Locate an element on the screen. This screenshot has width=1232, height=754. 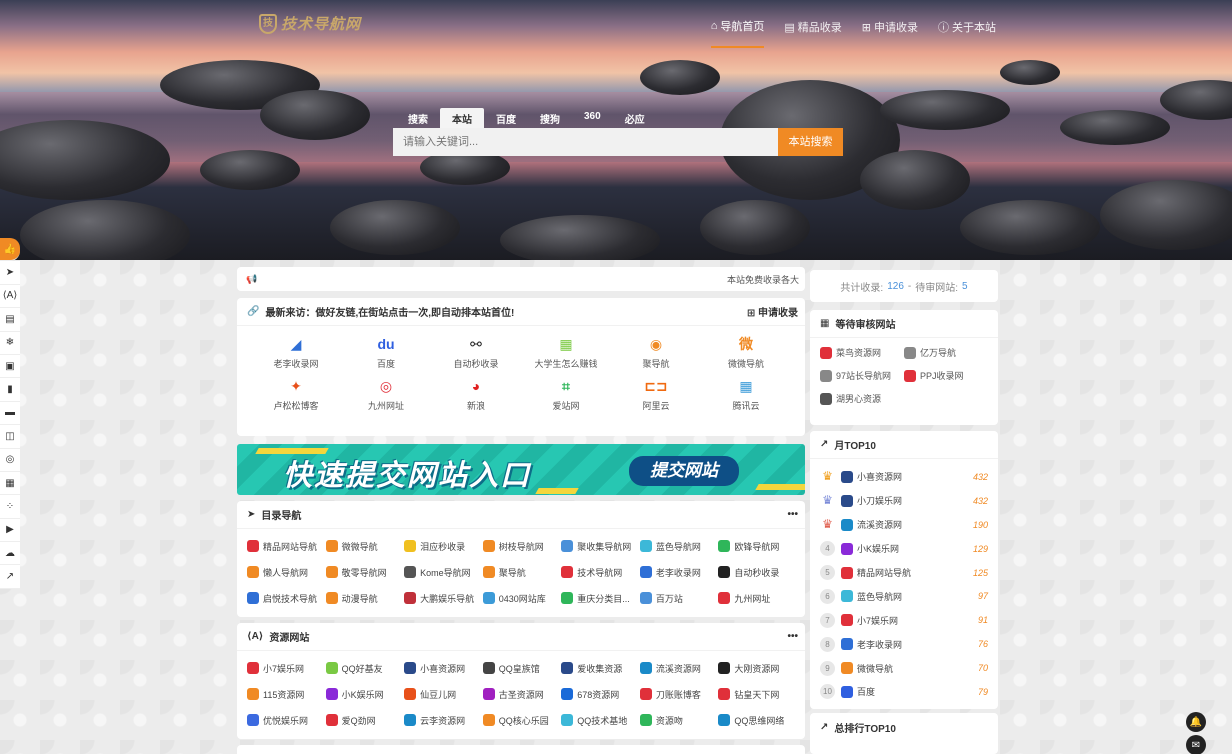
pending-item: 湖男心资源 is located at coordinates (862, 398).